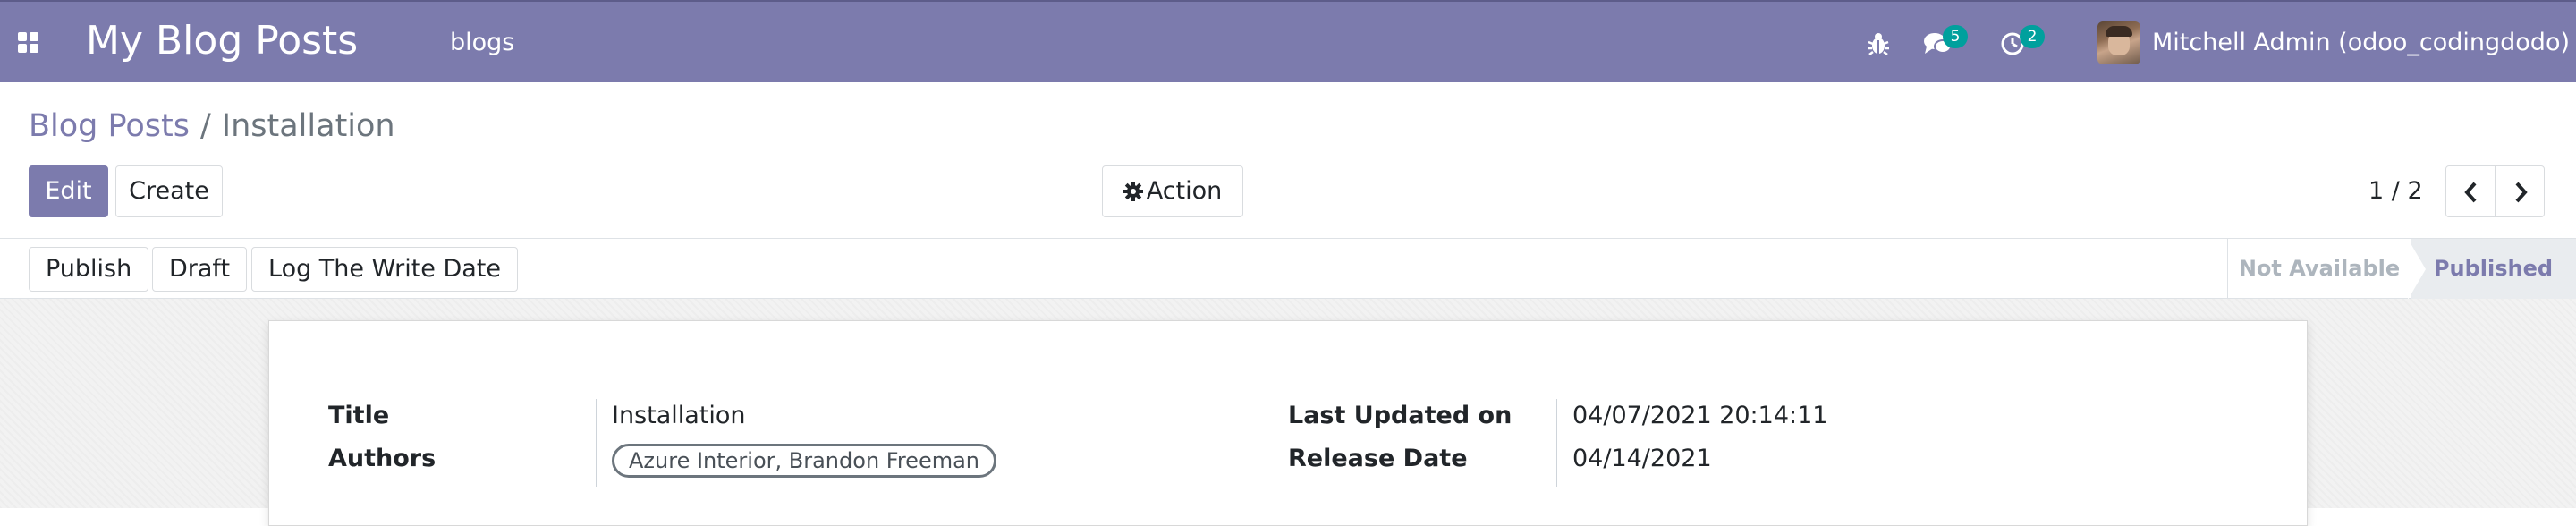  What do you see at coordinates (1700, 415) in the screenshot?
I see `last-updated-value: 04/07/2021 20:14:11` at bounding box center [1700, 415].